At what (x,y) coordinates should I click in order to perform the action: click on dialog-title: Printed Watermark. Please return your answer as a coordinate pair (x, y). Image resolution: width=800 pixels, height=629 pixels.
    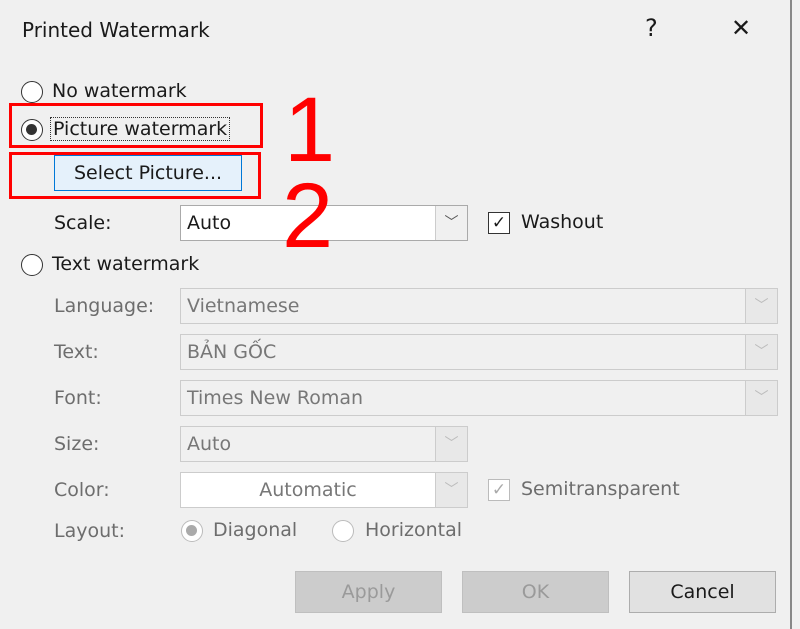
    Looking at the image, I should click on (116, 30).